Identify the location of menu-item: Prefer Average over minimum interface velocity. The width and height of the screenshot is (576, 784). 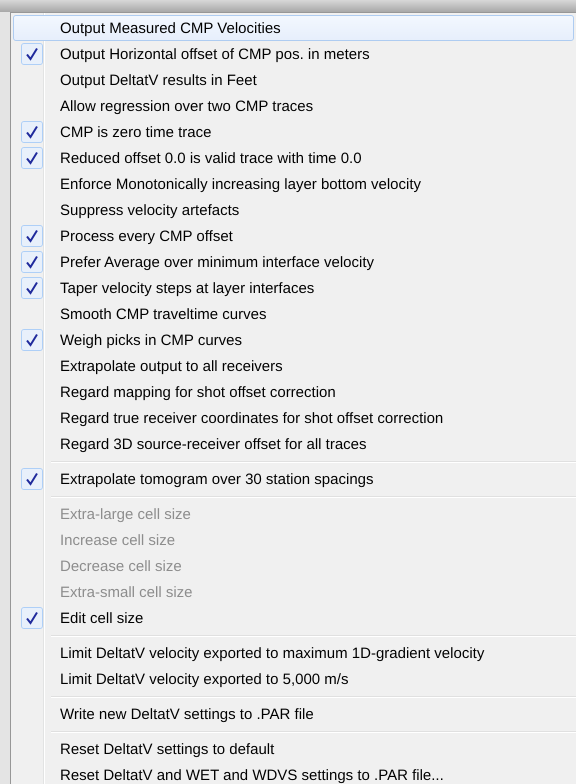
(293, 262).